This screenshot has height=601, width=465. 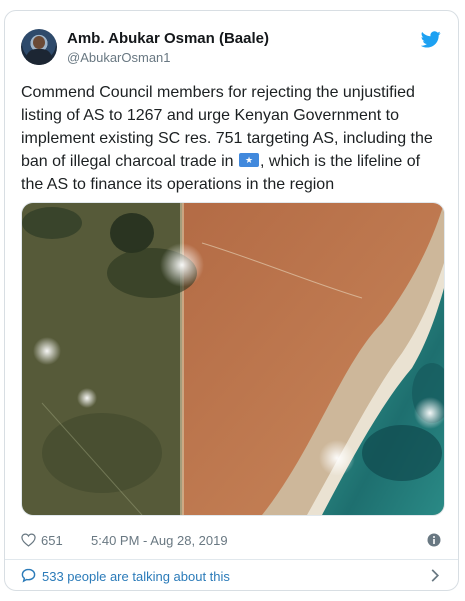 What do you see at coordinates (231, 559) in the screenshot?
I see `divider` at bounding box center [231, 559].